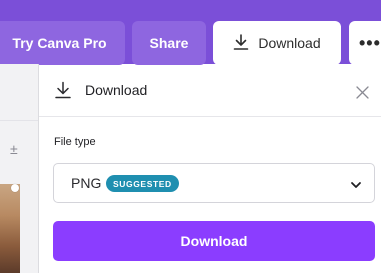 Image resolution: width=381 pixels, height=273 pixels. I want to click on try-canva-pro-button: Try Canva Pro, so click(62, 43).